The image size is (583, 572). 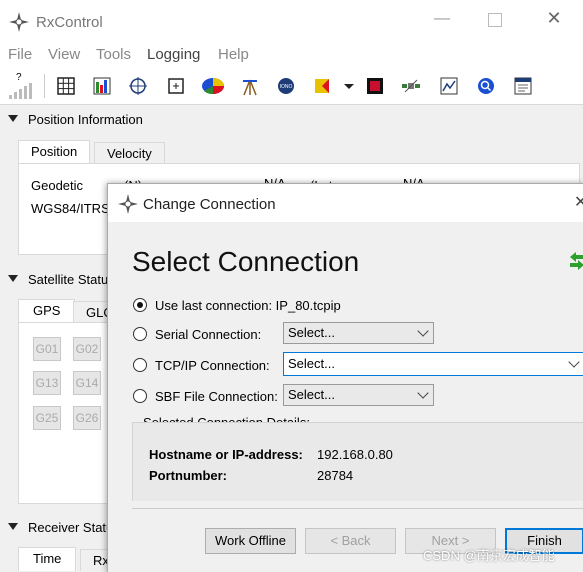 I want to click on menu-tools: Tools, so click(x=113, y=54).